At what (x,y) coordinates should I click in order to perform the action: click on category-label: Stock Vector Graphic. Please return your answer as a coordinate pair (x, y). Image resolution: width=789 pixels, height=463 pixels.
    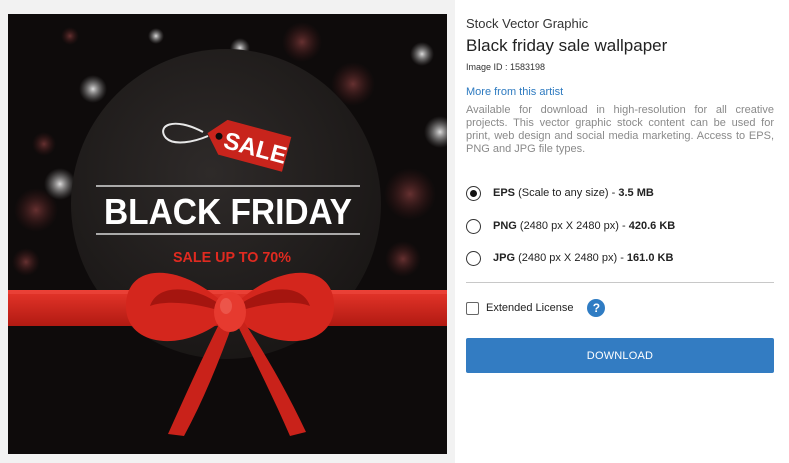
    Looking at the image, I should click on (527, 23).